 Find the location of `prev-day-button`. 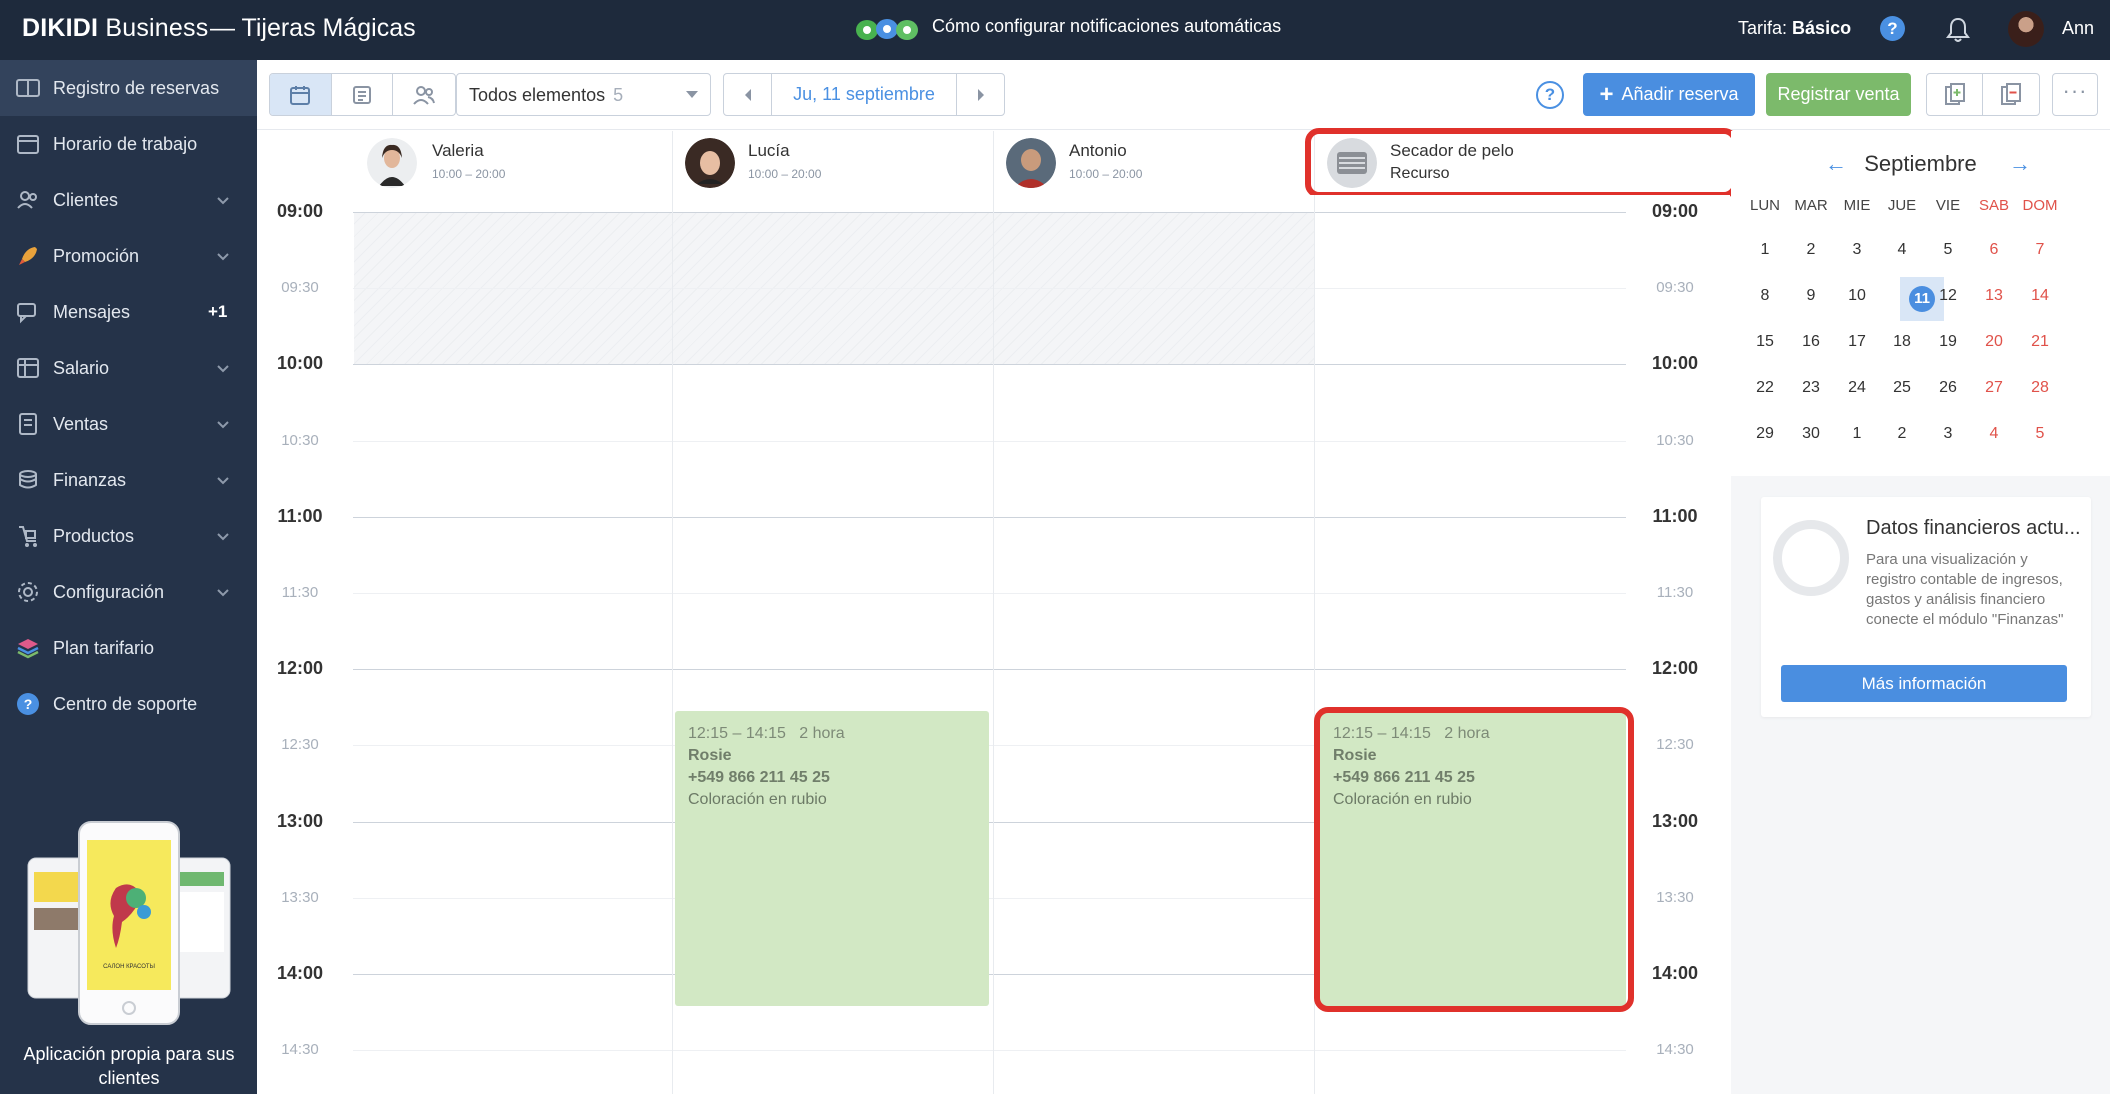

prev-day-button is located at coordinates (748, 94).